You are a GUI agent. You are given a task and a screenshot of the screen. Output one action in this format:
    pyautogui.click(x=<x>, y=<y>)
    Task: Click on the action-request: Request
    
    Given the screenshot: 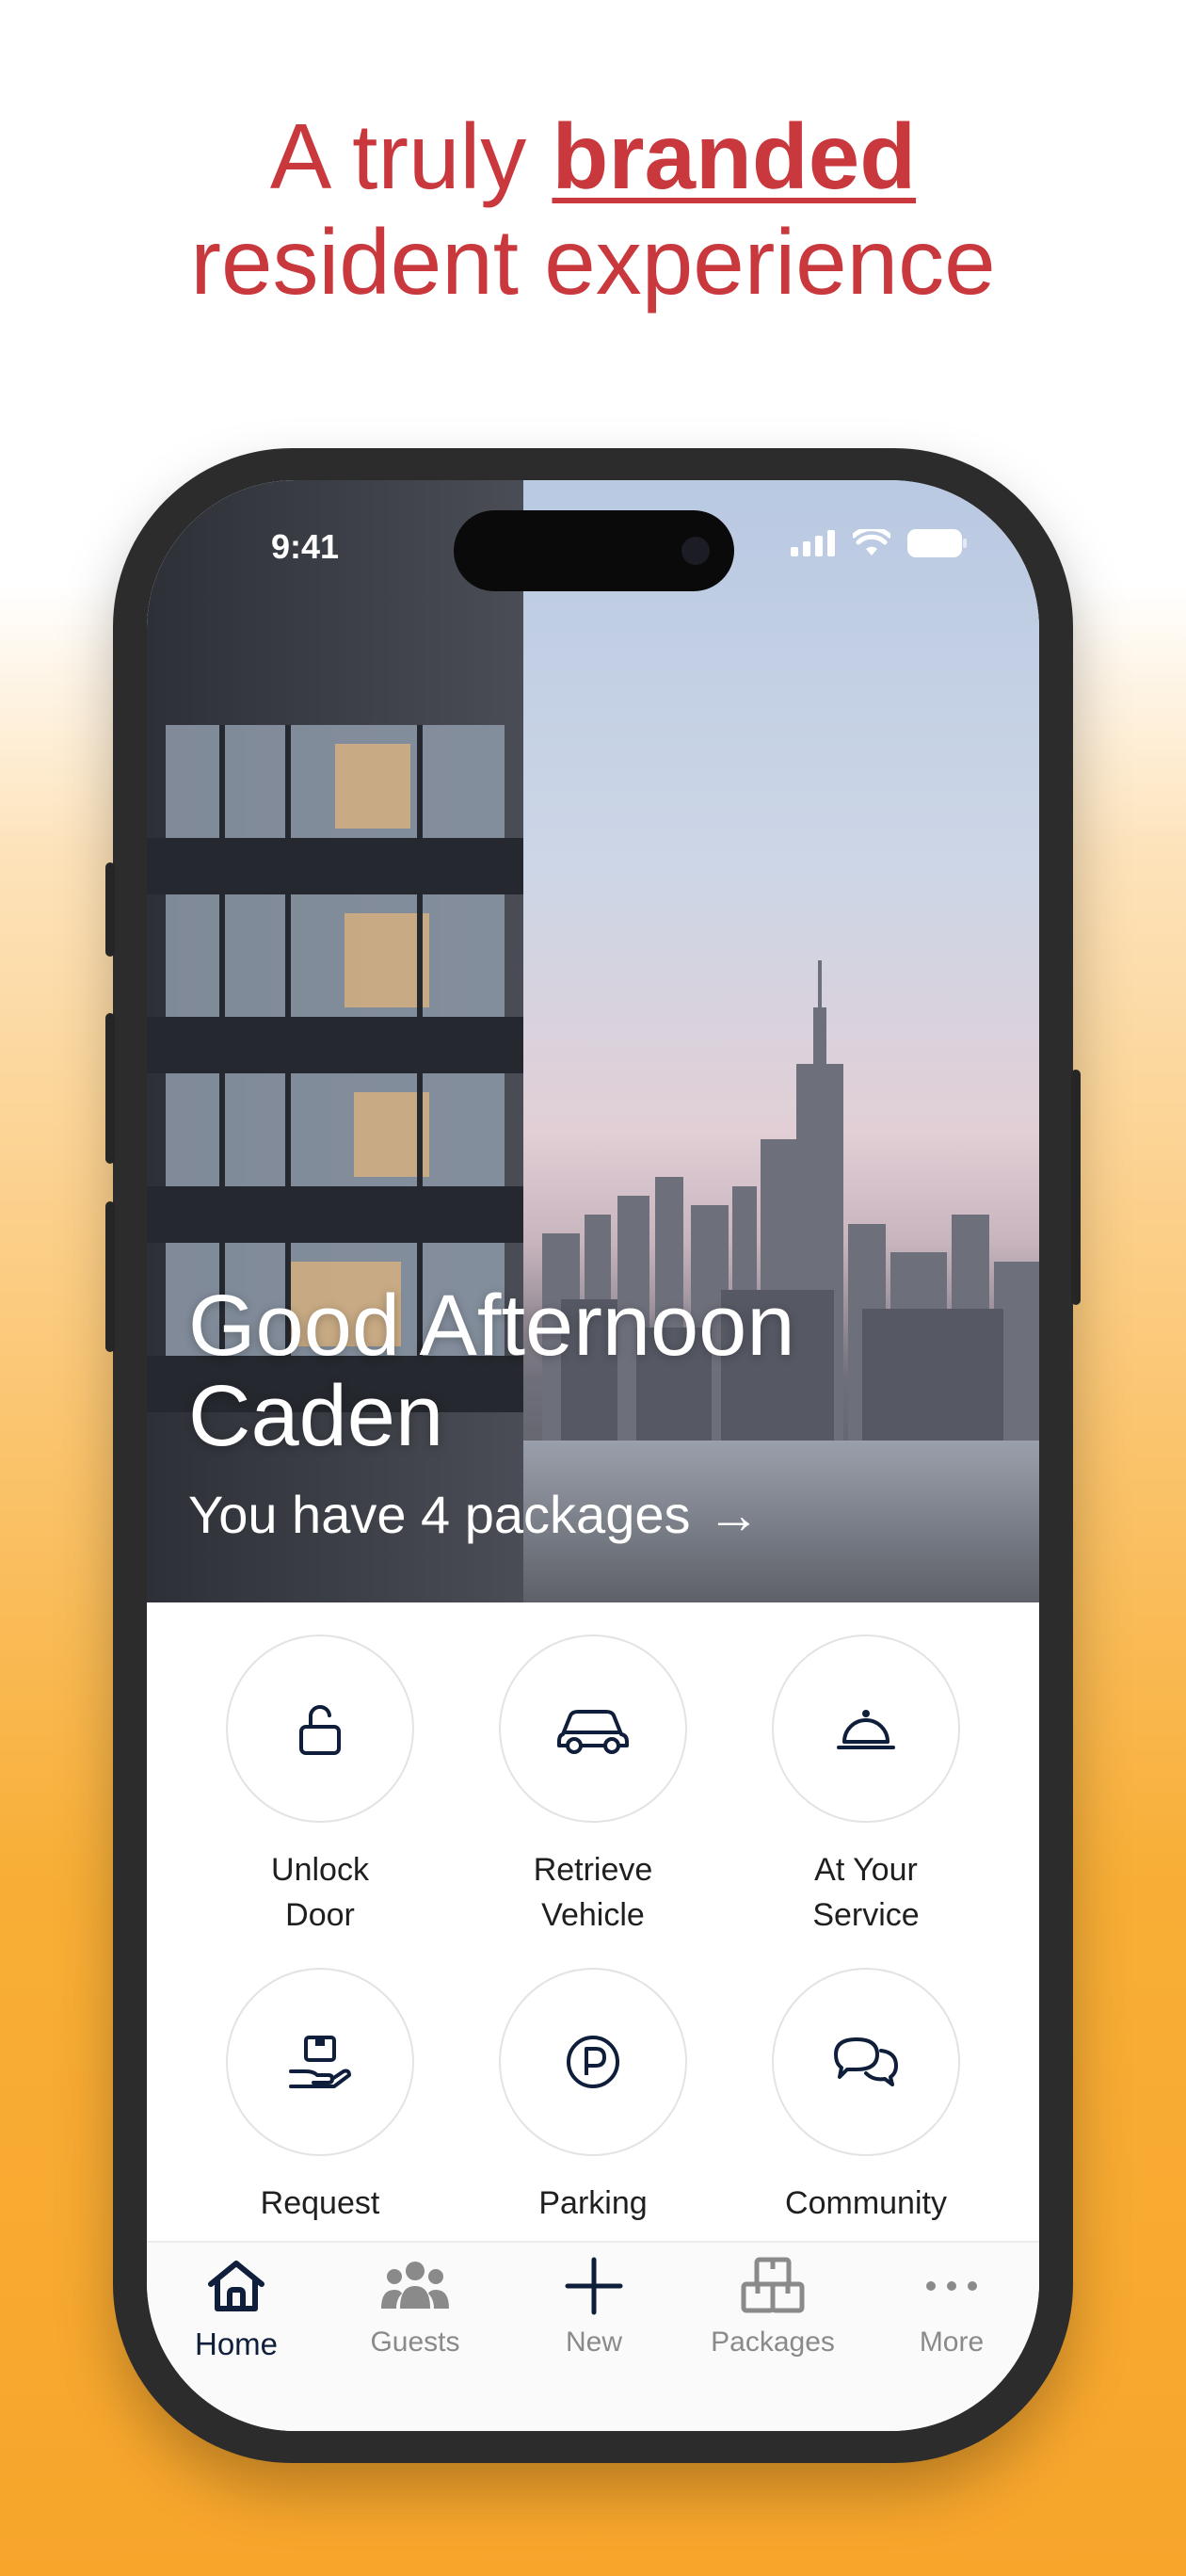 What is the action you would take?
    pyautogui.click(x=320, y=2097)
    